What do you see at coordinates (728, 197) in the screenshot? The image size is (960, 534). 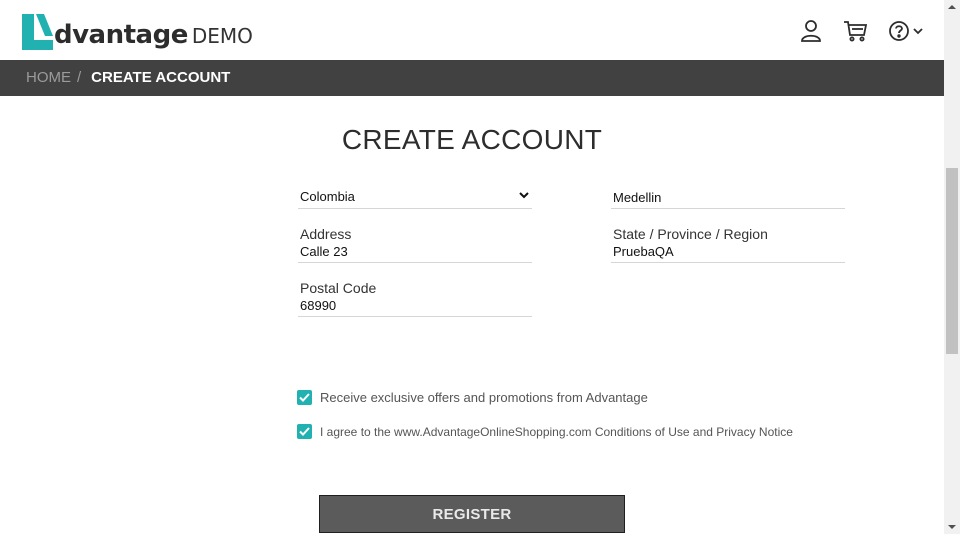 I see `city-field: Medellin` at bounding box center [728, 197].